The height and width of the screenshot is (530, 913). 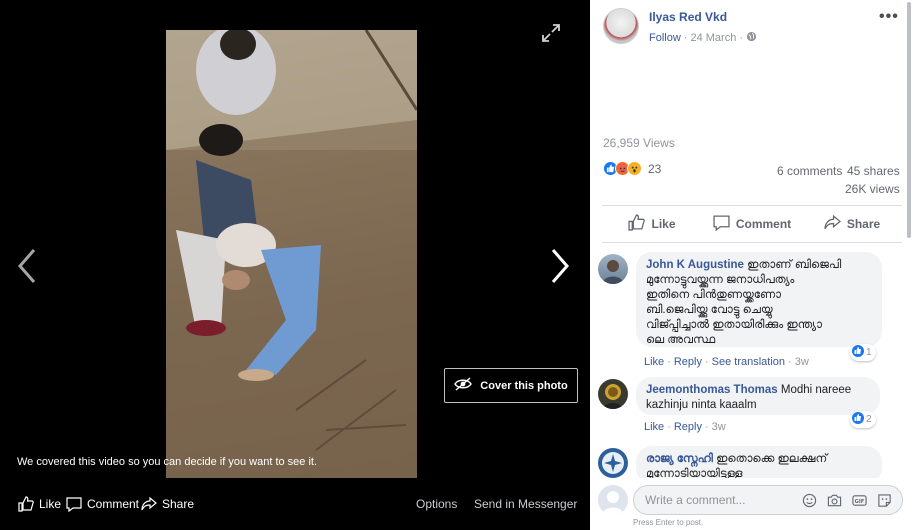 I want to click on reaction-count: 23, so click(x=655, y=168).